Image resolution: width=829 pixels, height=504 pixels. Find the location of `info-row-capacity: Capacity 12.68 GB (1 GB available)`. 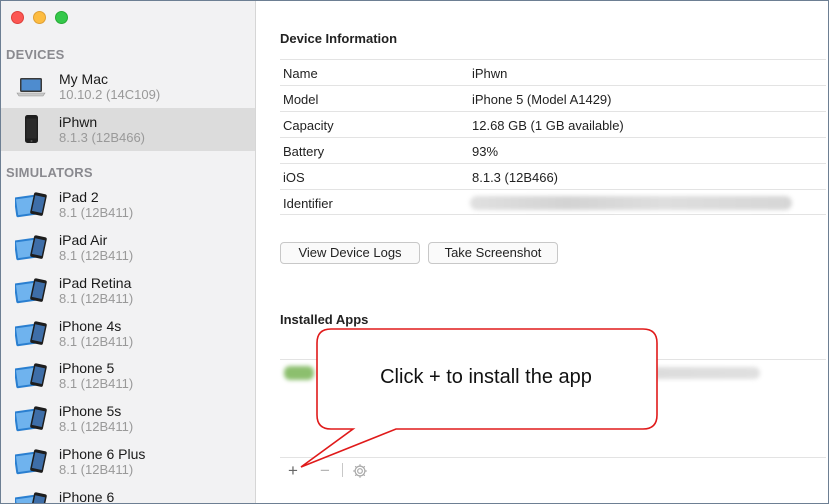

info-row-capacity: Capacity 12.68 GB (1 GB available) is located at coordinates (553, 124).